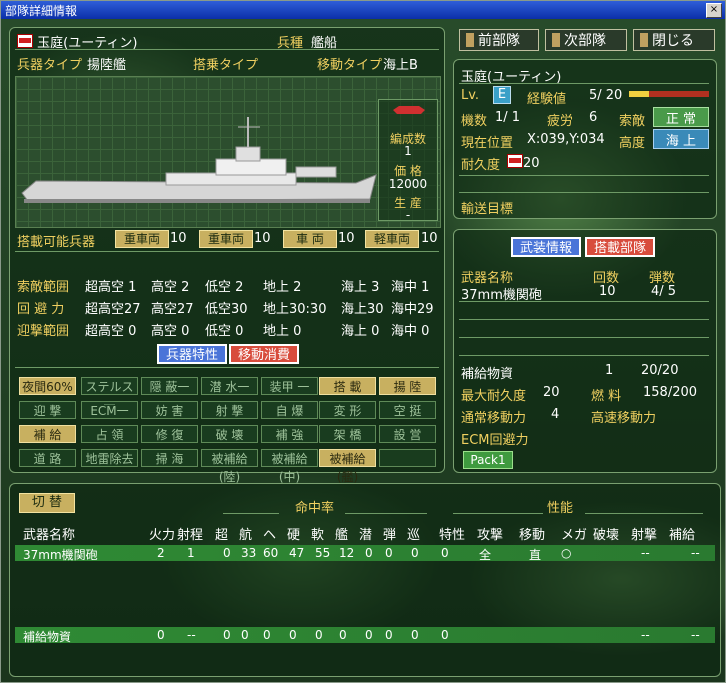 The height and width of the screenshot is (683, 726). What do you see at coordinates (546, 247) in the screenshot?
I see `tab-arms: 武装情報` at bounding box center [546, 247].